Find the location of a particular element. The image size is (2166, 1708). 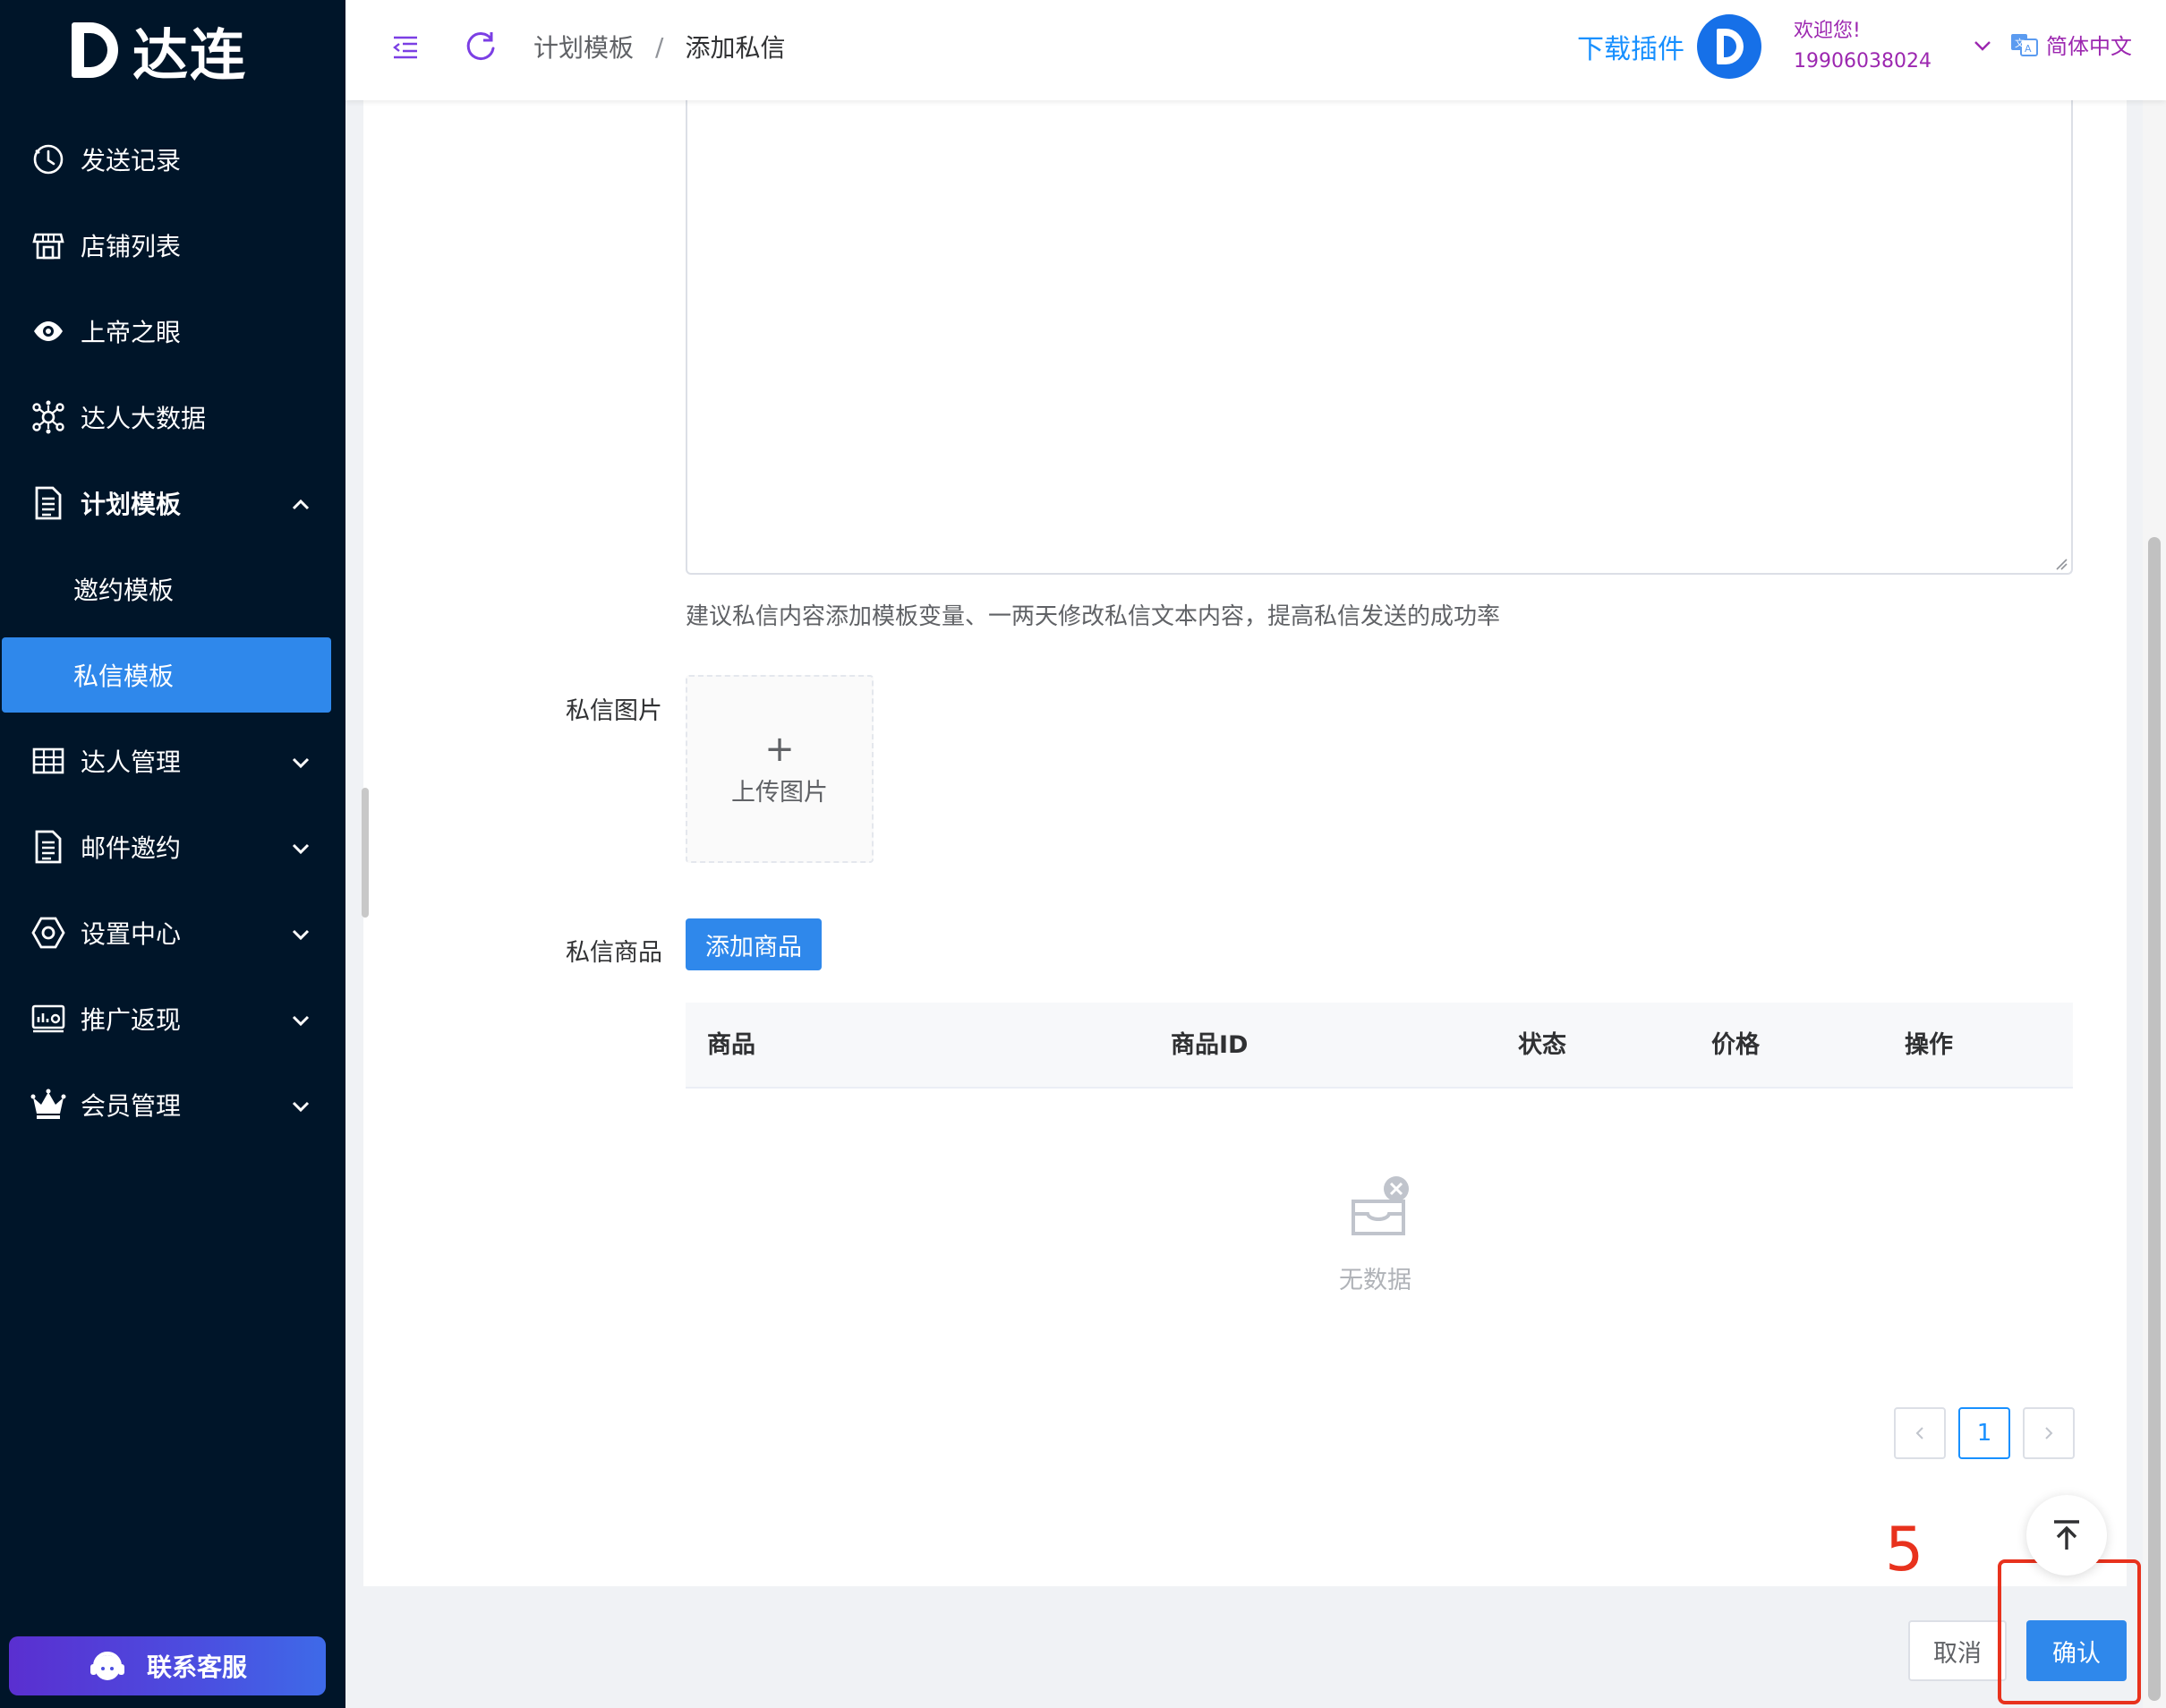

sidebar-item-settings-center: 设置中心 is located at coordinates (172, 933).